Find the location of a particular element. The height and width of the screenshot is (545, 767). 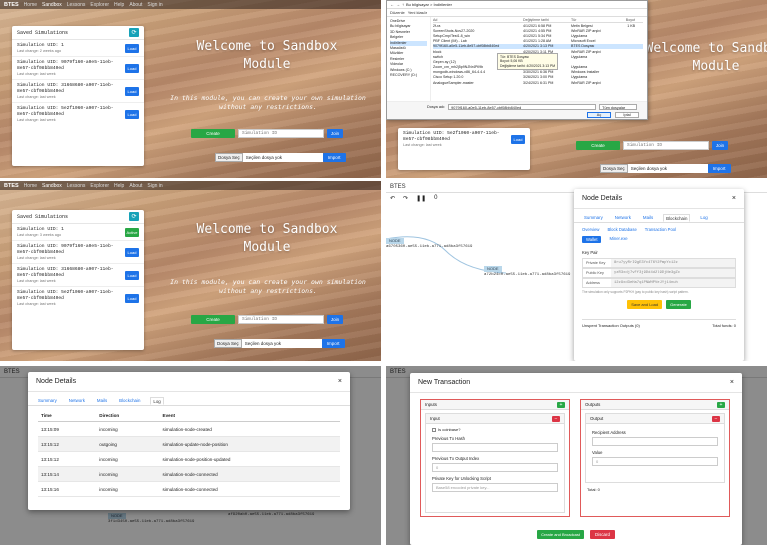

organize-button: Düzenle is located at coordinates (397, 12).